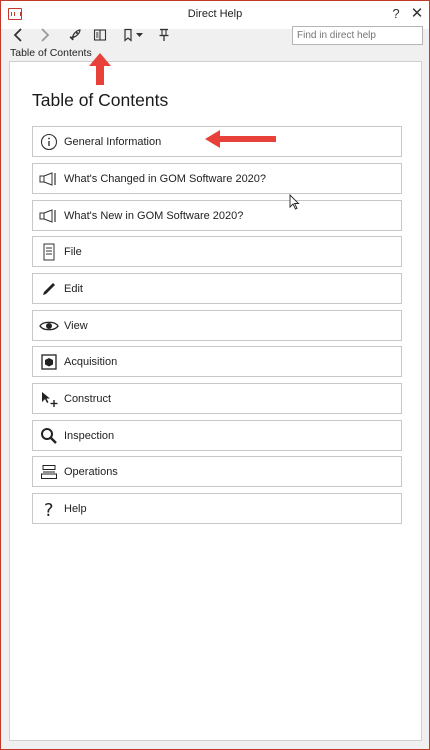  I want to click on toc-item-label: Acquisition, so click(91, 361).